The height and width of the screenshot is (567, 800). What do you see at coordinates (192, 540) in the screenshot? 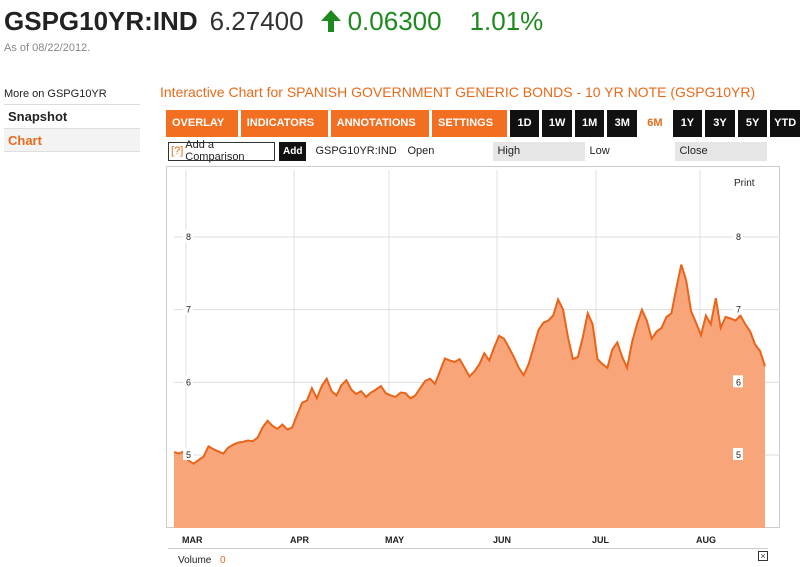
I see `x-tick-label: MAR` at bounding box center [192, 540].